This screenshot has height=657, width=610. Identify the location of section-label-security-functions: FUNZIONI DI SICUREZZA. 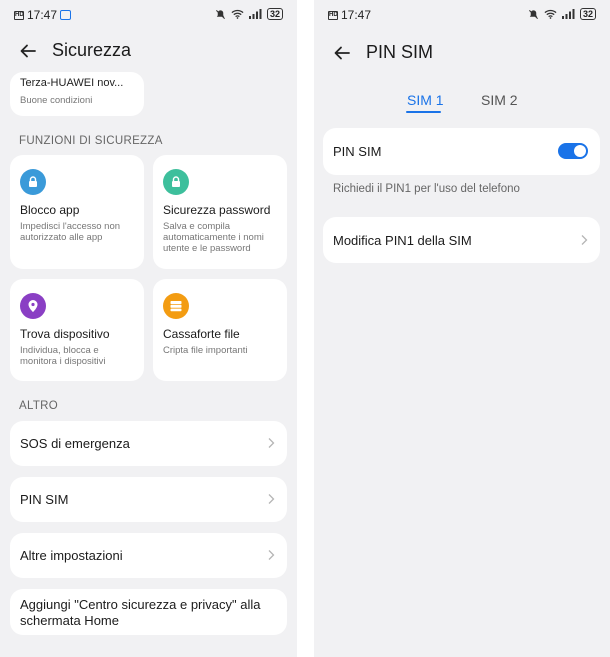
(91, 141).